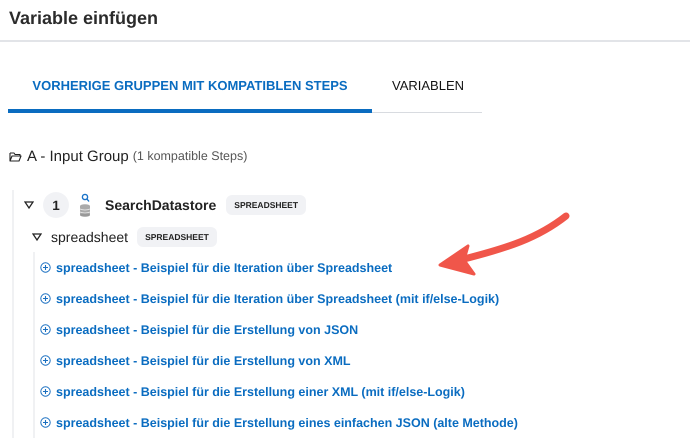 The width and height of the screenshot is (690, 447). What do you see at coordinates (224, 267) in the screenshot?
I see `variable-link: spreadsheet - Beispiel für die Iteration über Spreadsheet` at bounding box center [224, 267].